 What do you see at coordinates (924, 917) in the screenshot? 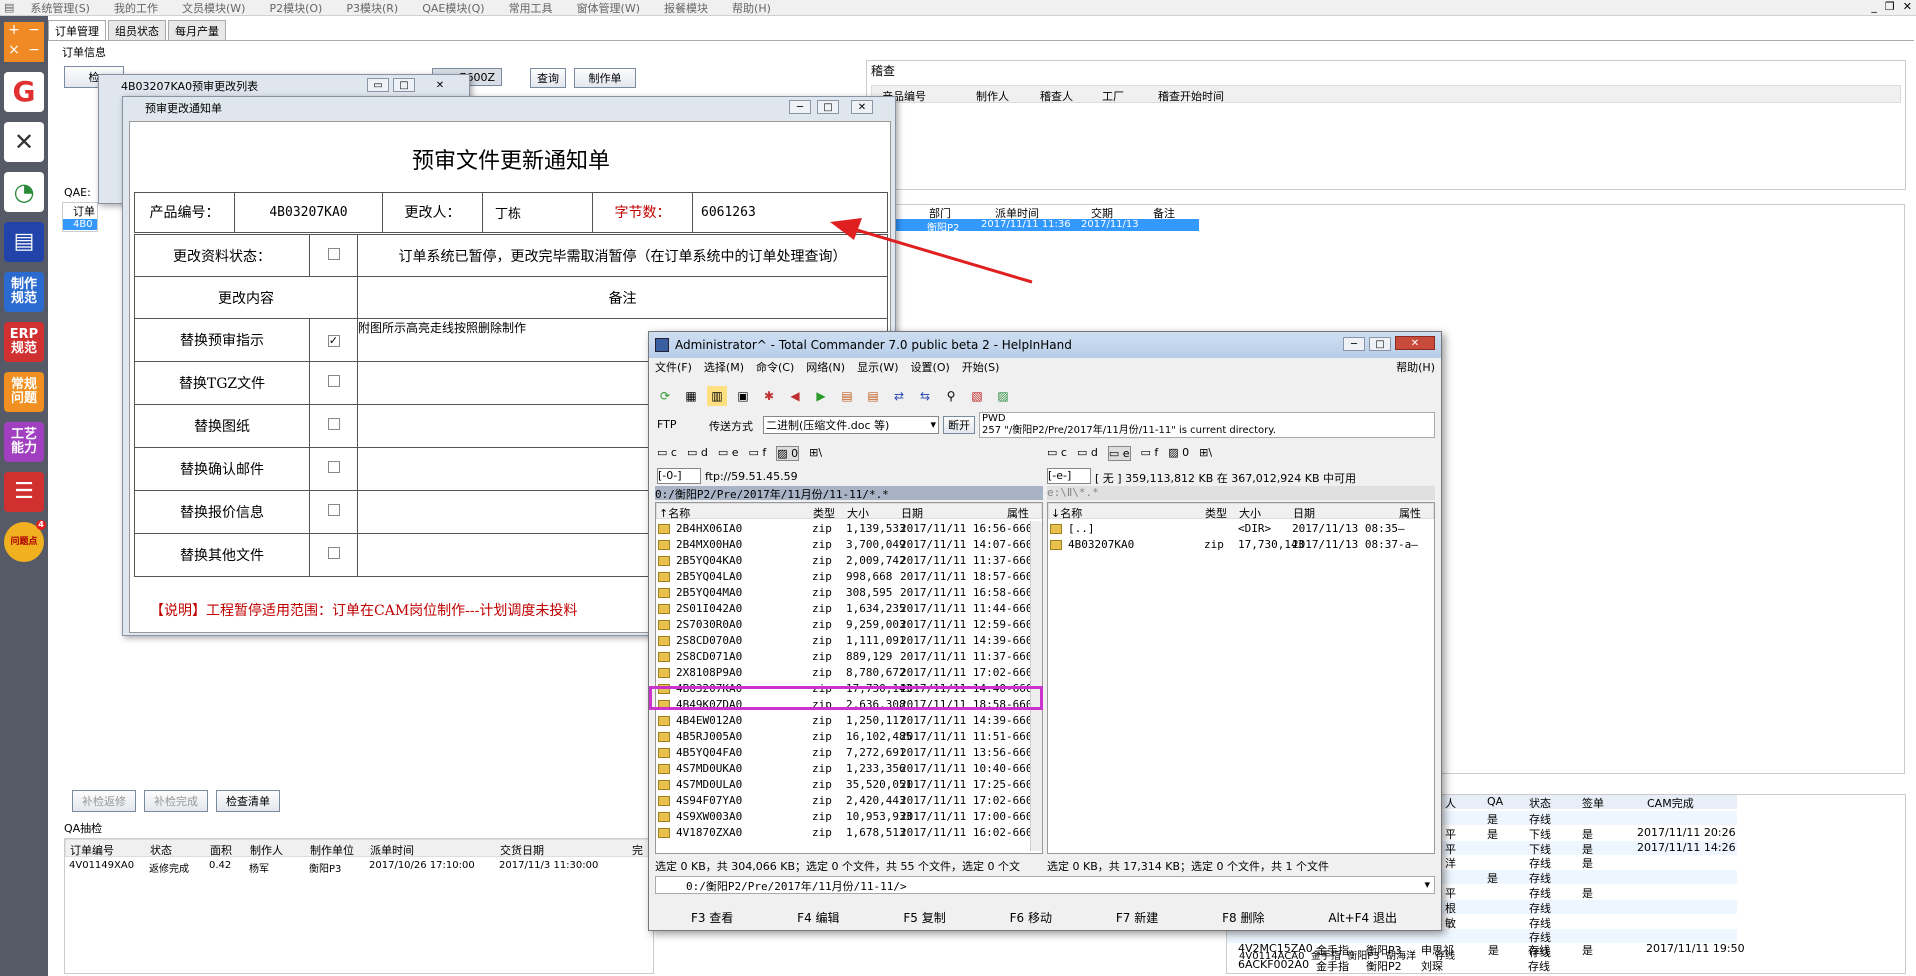
I see `f5-copy-button: F5 复制` at bounding box center [924, 917].